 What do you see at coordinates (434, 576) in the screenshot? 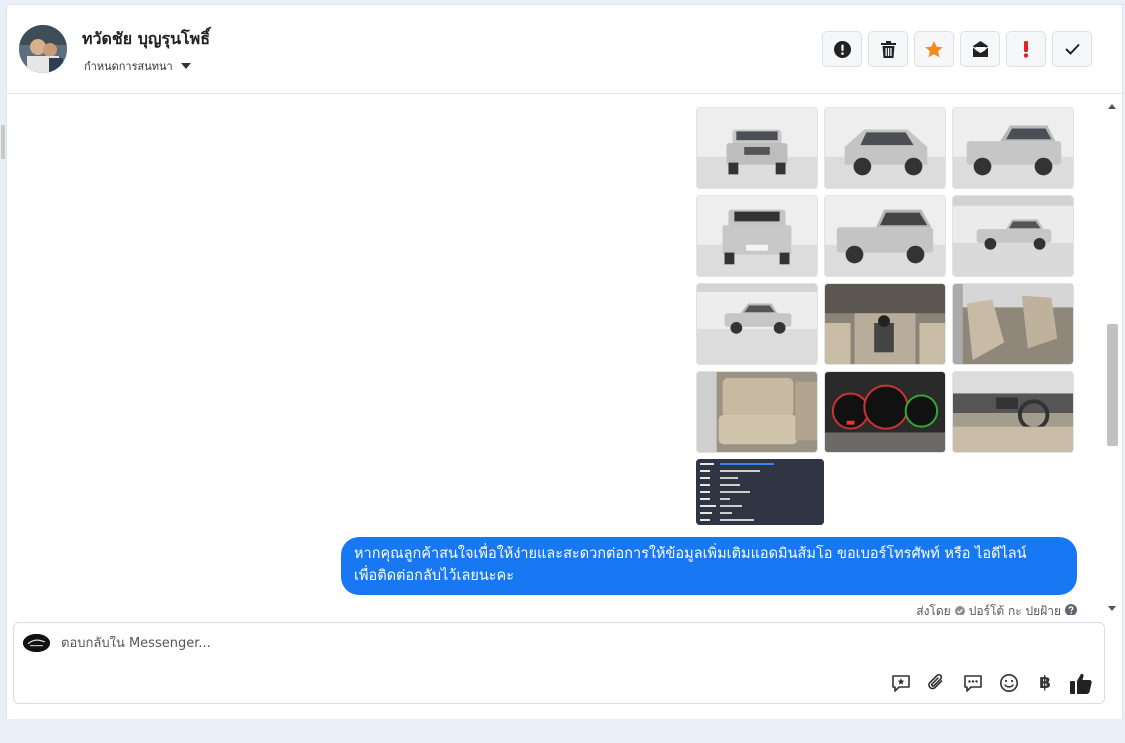
I see `message-line-2: เพื่อติดต่อกลับไว้เลยนะคะ` at bounding box center [434, 576].